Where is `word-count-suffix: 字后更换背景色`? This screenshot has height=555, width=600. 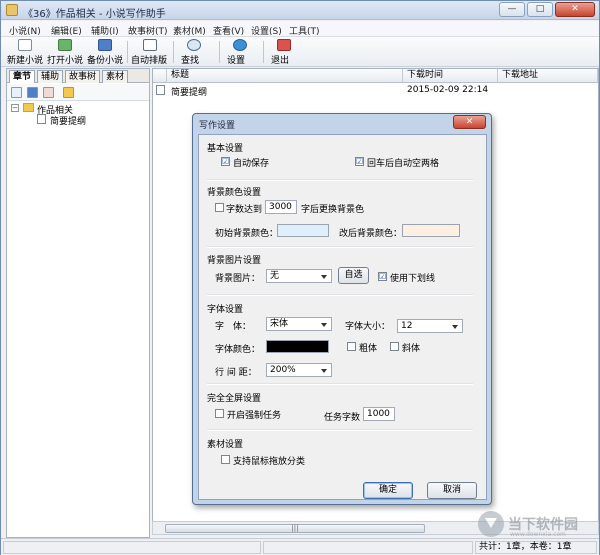 word-count-suffix: 字后更换背景色 is located at coordinates (333, 210).